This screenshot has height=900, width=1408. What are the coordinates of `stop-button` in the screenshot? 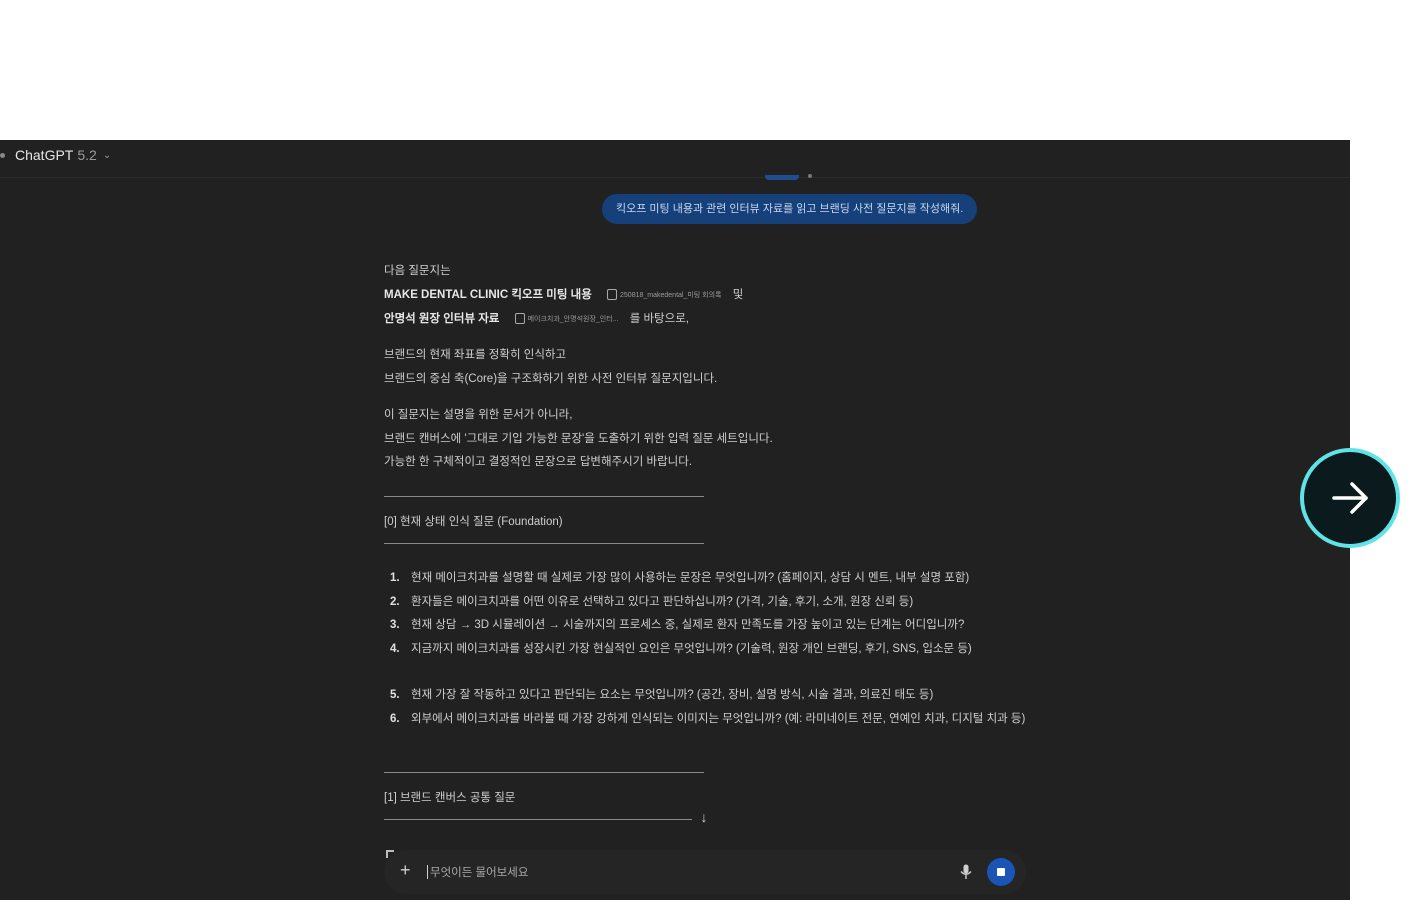 It's located at (1001, 872).